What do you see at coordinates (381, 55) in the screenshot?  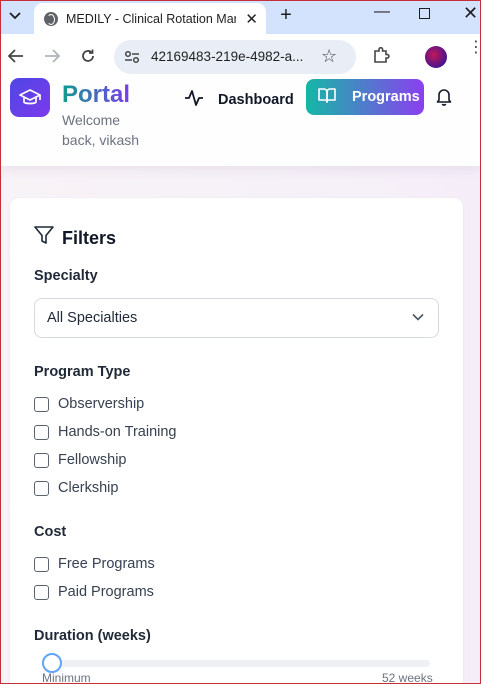 I see `extensions-puzzle-icon` at bounding box center [381, 55].